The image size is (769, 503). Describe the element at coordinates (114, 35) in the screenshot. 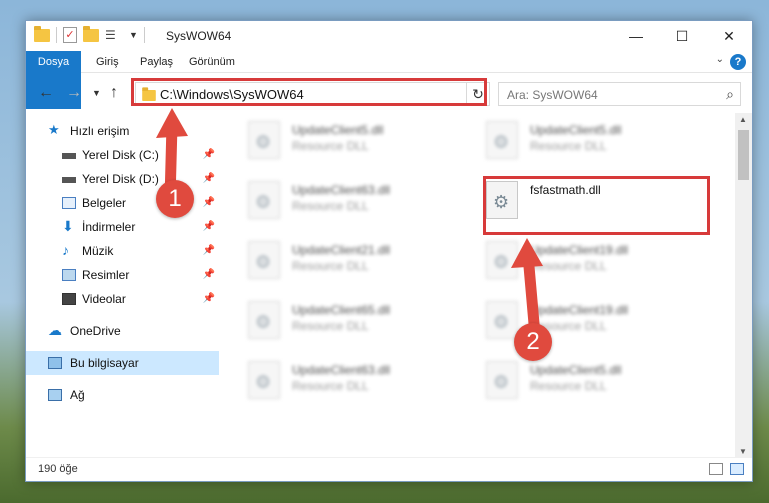

I see `customize-icon: ☰` at that location.